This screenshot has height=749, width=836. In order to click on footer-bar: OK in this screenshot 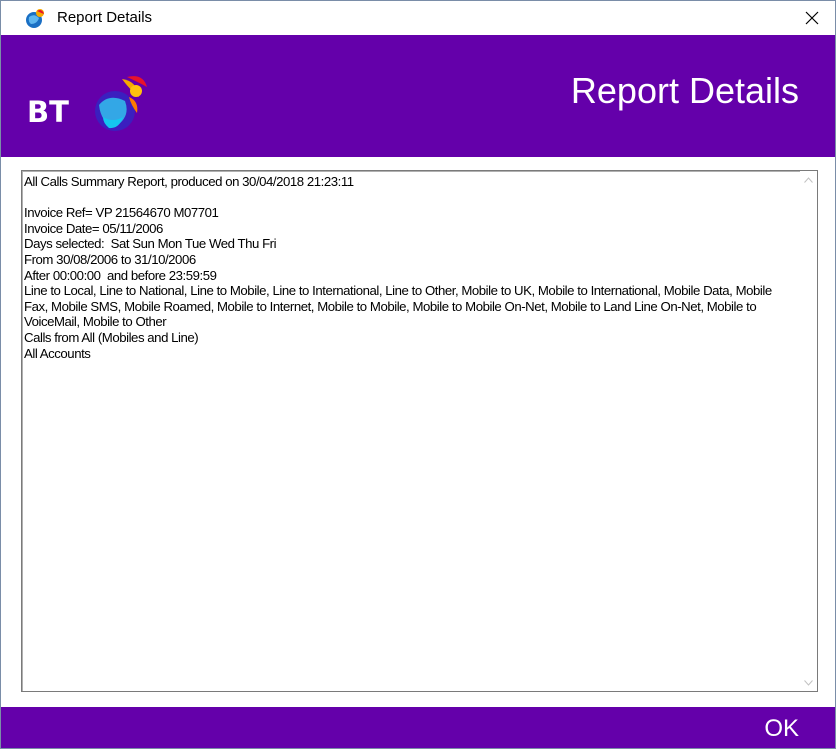, I will do `click(418, 727)`.